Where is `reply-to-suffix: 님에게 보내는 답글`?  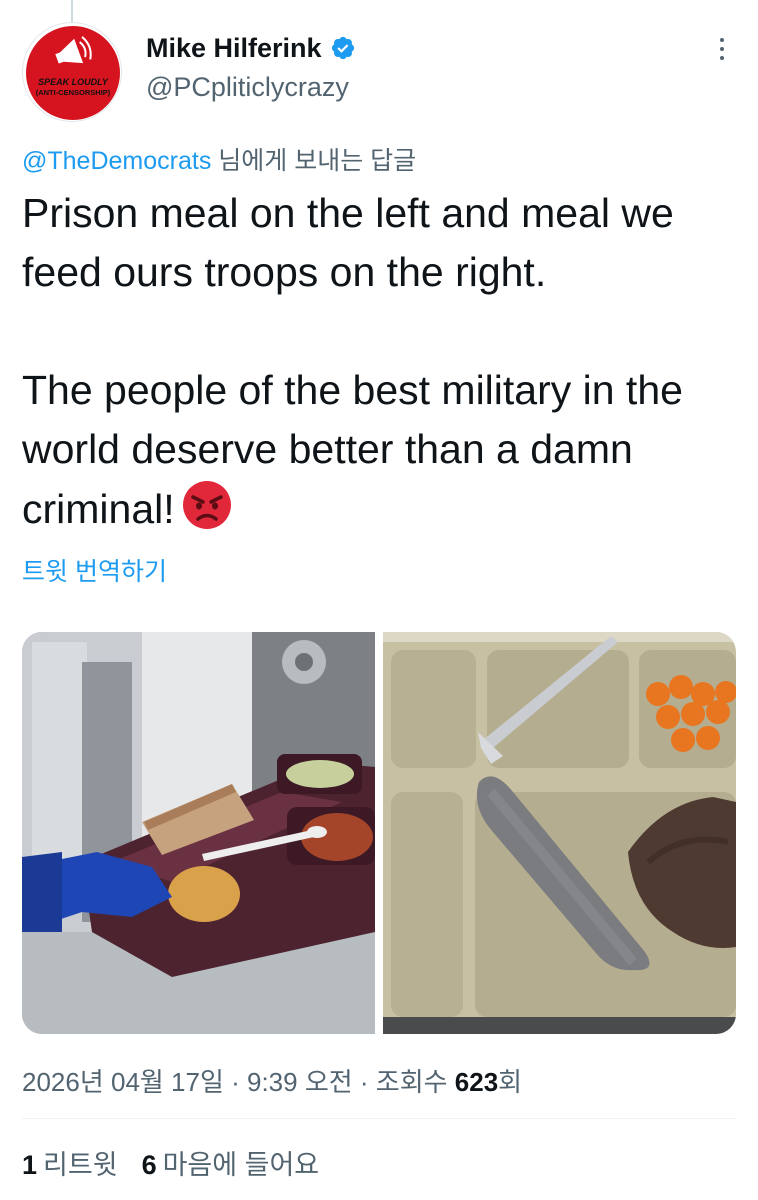 reply-to-suffix: 님에게 보내는 답글 is located at coordinates (314, 161).